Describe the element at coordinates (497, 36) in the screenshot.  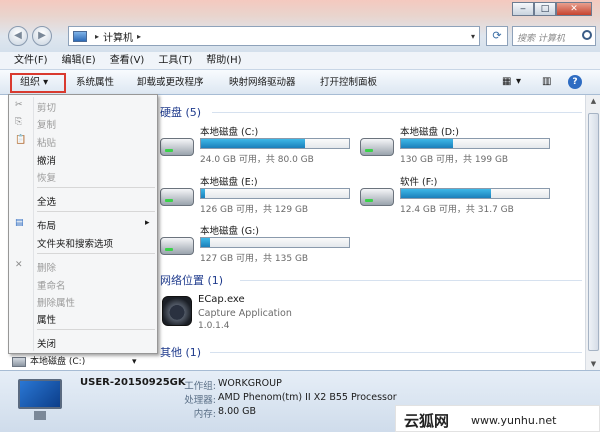
I see `refresh-button: ⟳` at that location.